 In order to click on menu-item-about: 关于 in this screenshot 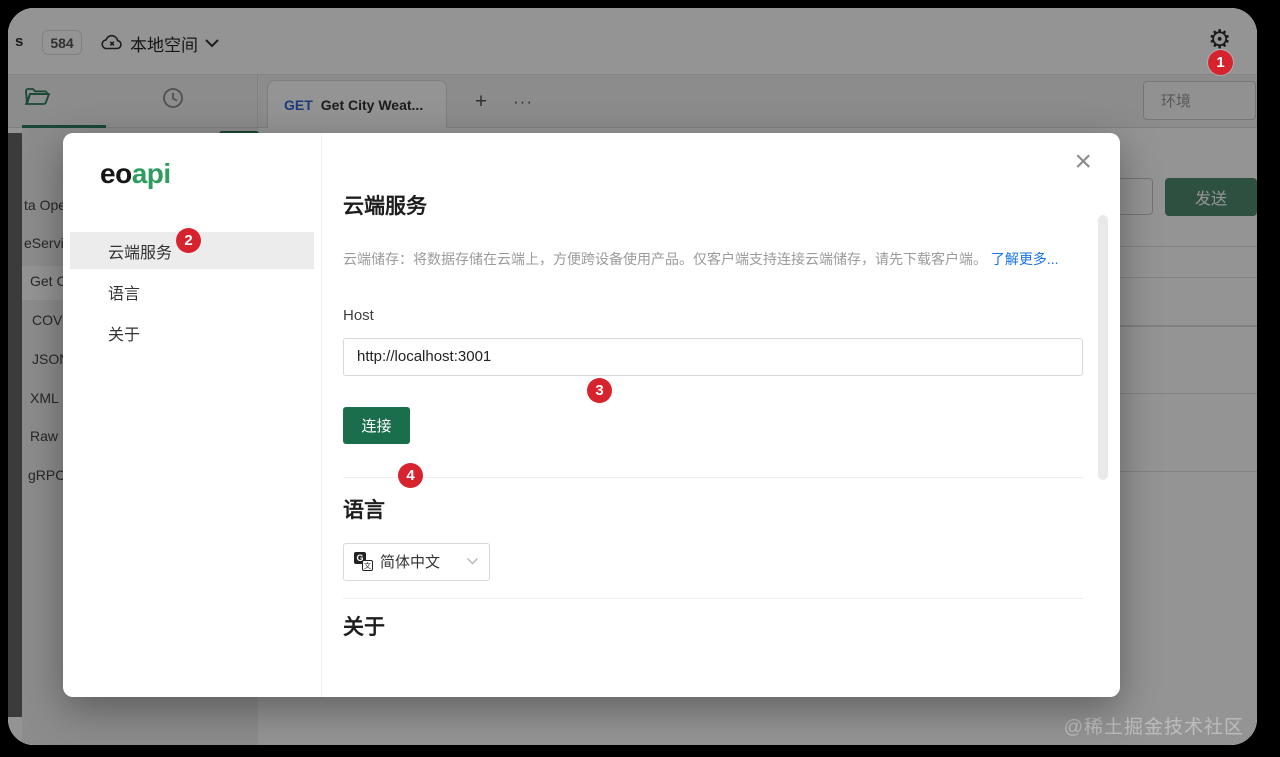, I will do `click(192, 332)`.